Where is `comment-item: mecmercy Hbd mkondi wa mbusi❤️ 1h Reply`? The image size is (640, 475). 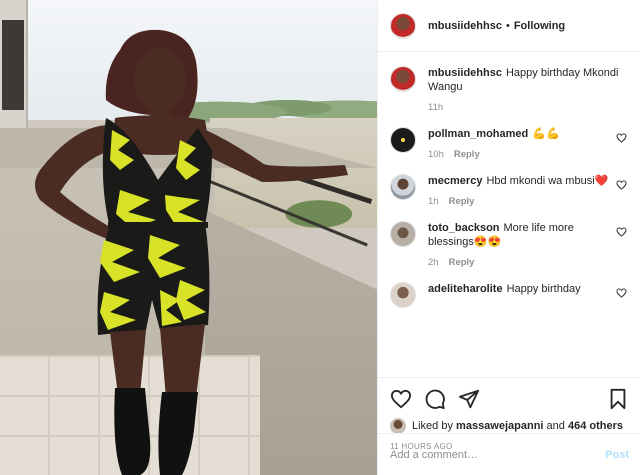 comment-item: mecmercy Hbd mkondi wa mbusi❤️ 1h Reply is located at coordinates (509, 191).